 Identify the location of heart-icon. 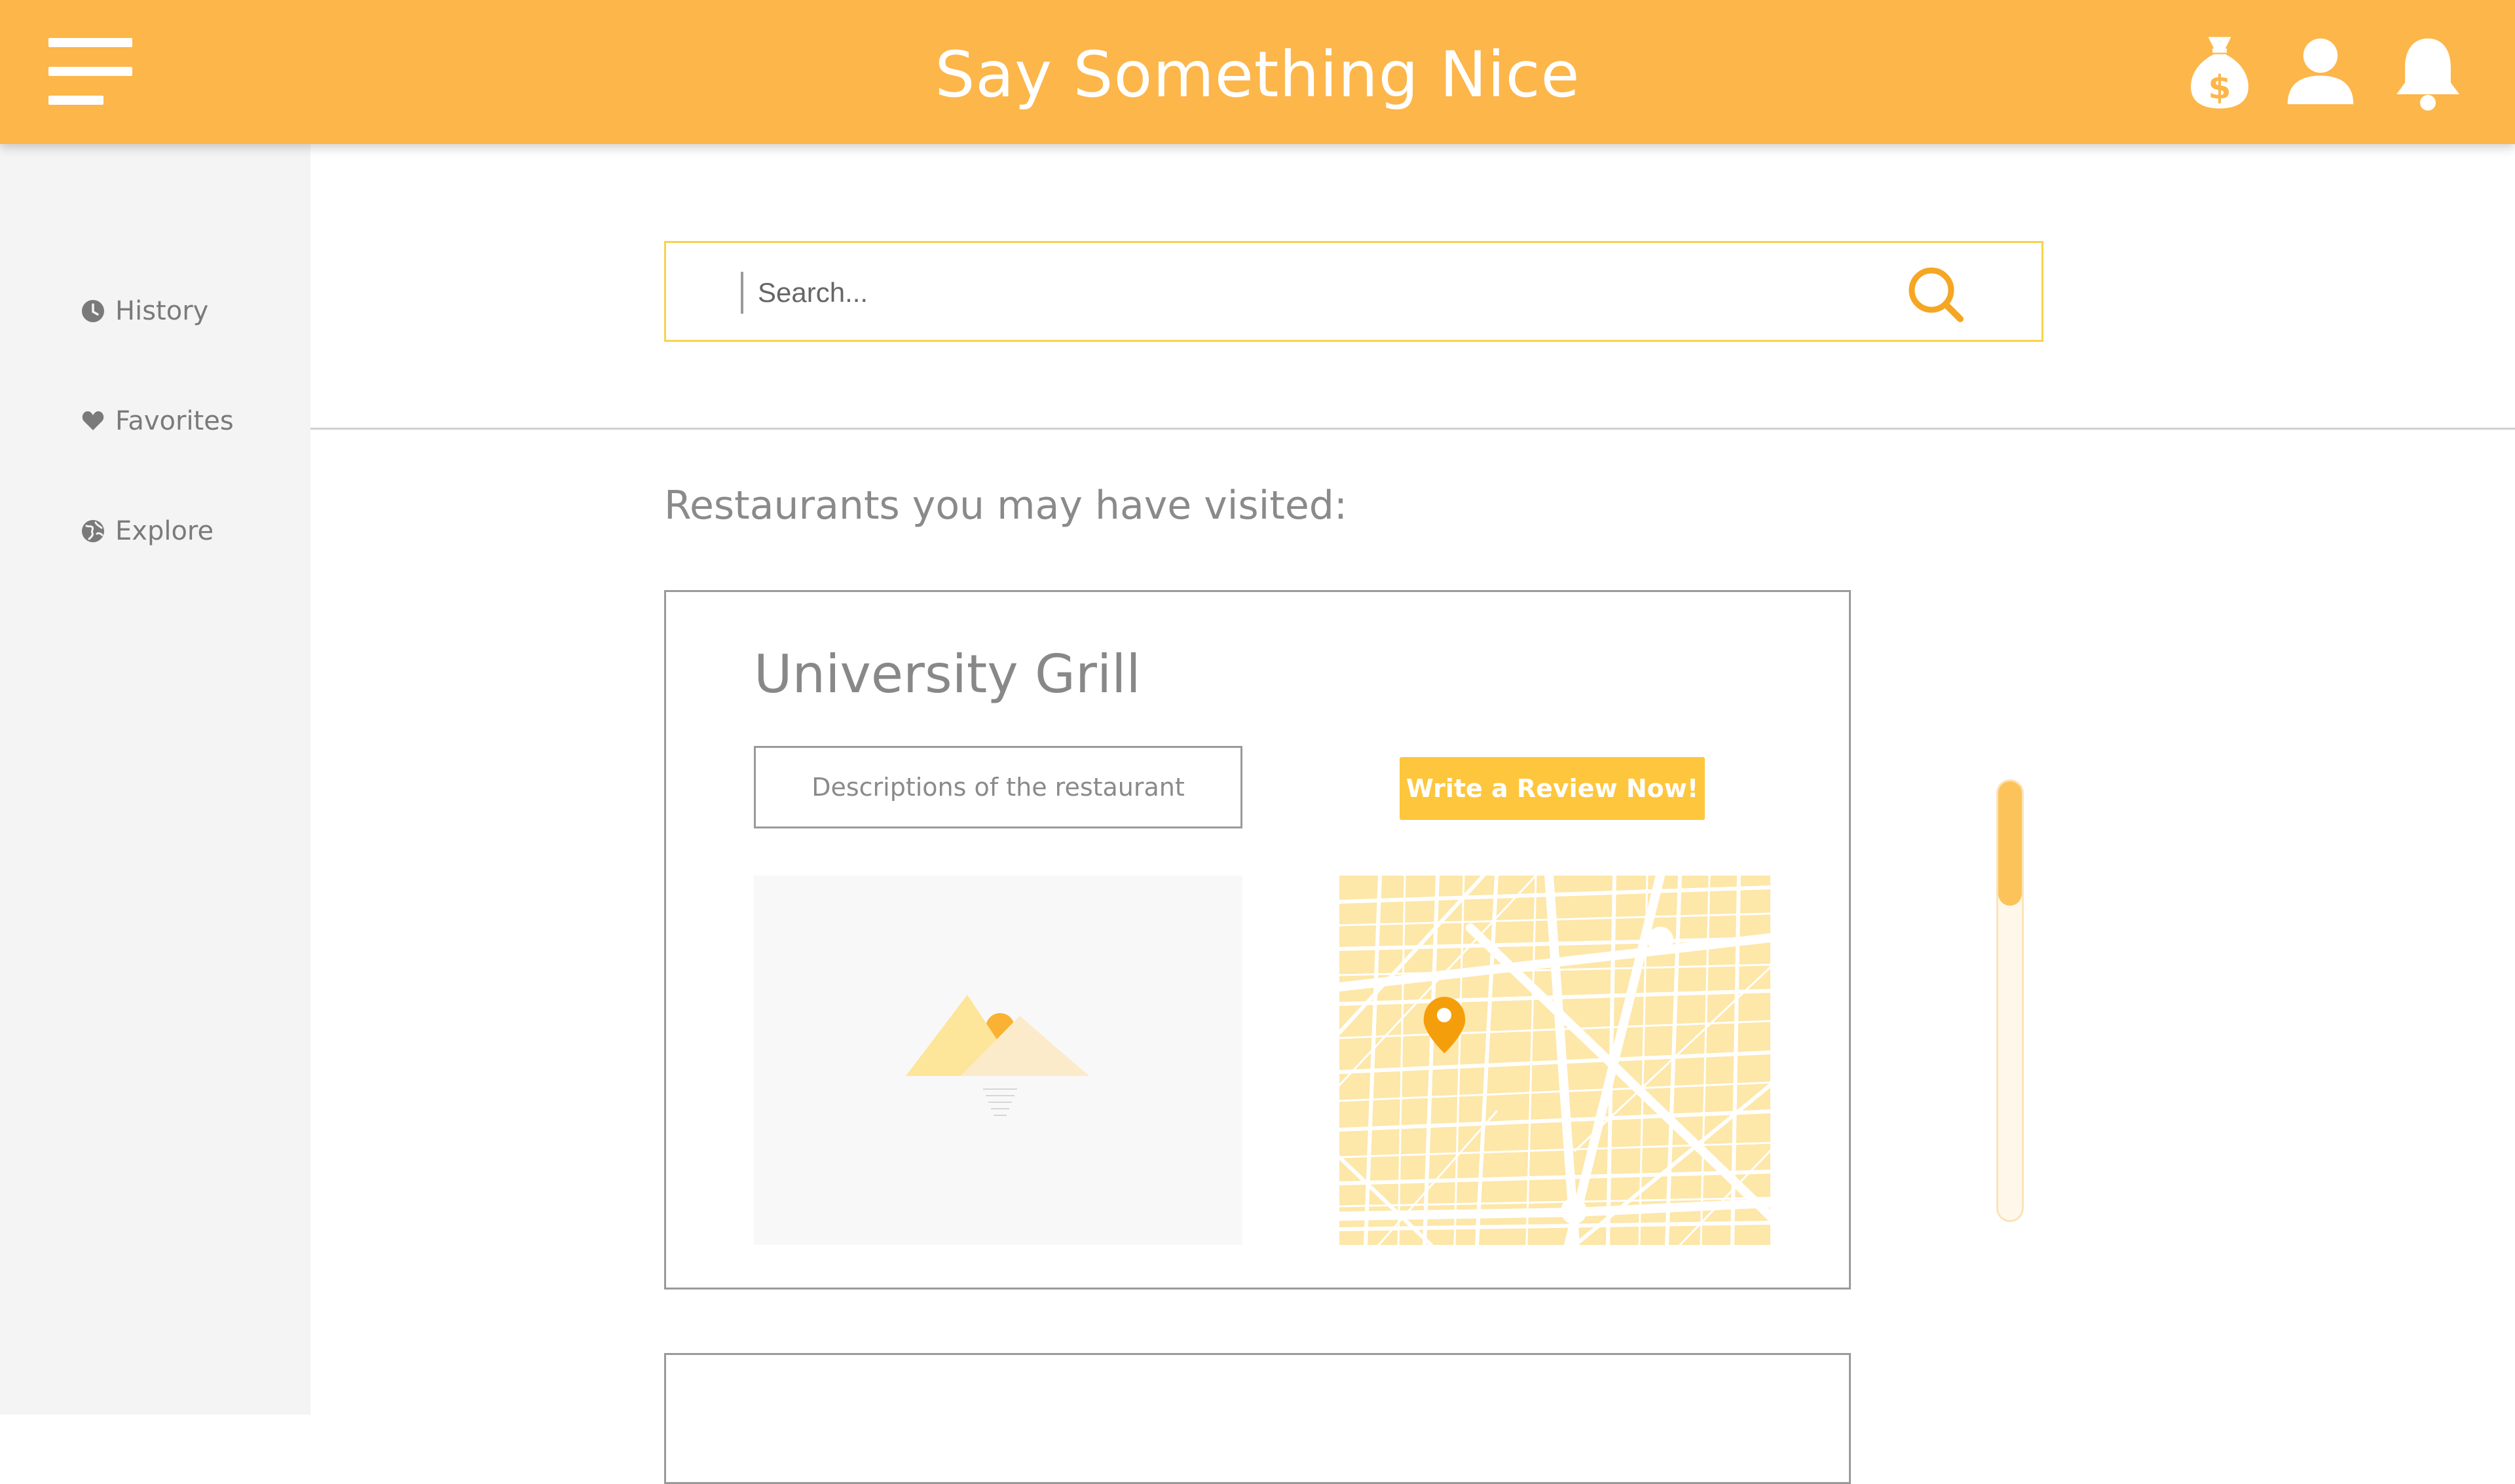
(93, 421).